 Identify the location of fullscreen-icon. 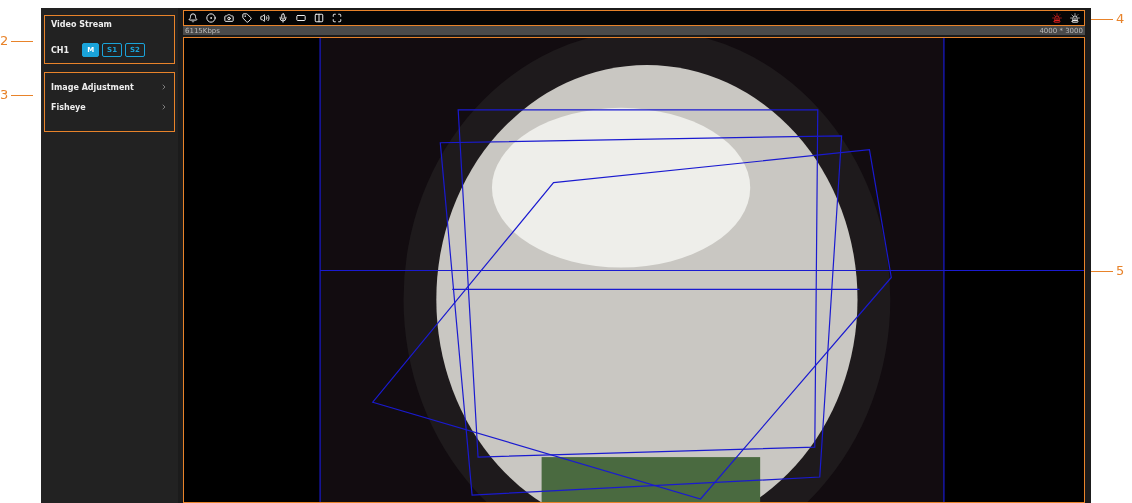
(337, 18).